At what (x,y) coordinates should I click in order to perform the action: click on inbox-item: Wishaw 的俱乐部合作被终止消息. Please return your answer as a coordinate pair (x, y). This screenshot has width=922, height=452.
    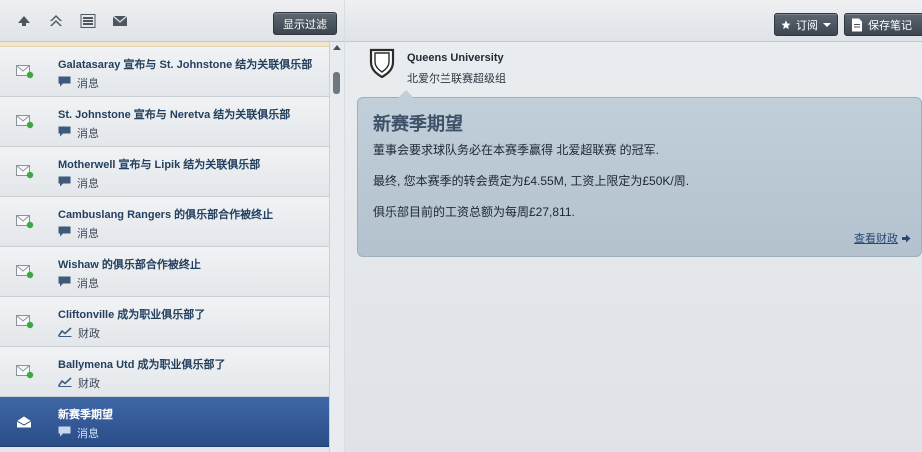
    Looking at the image, I should click on (164, 272).